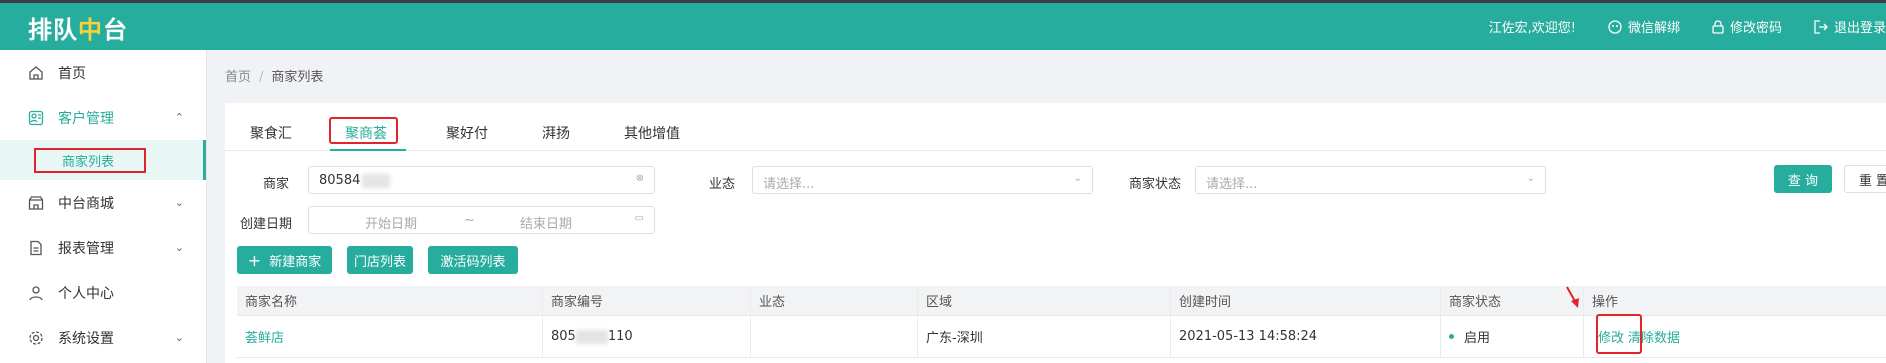 The image size is (1886, 363). Describe the element at coordinates (639, 218) in the screenshot. I see `calendar-icon: ▭` at that location.